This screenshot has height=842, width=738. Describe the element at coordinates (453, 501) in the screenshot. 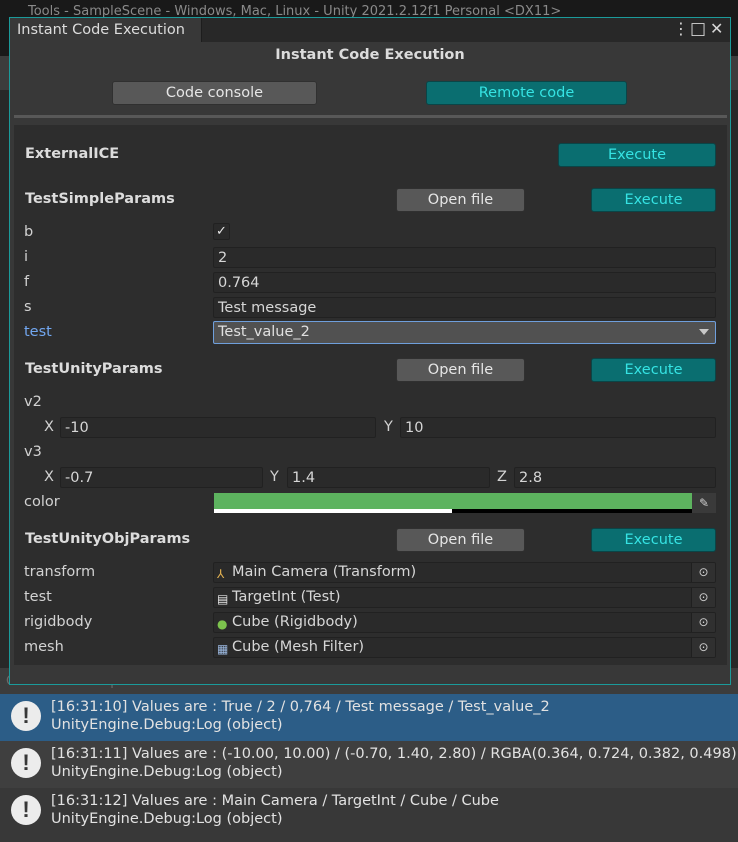

I see `color-swatch` at that location.